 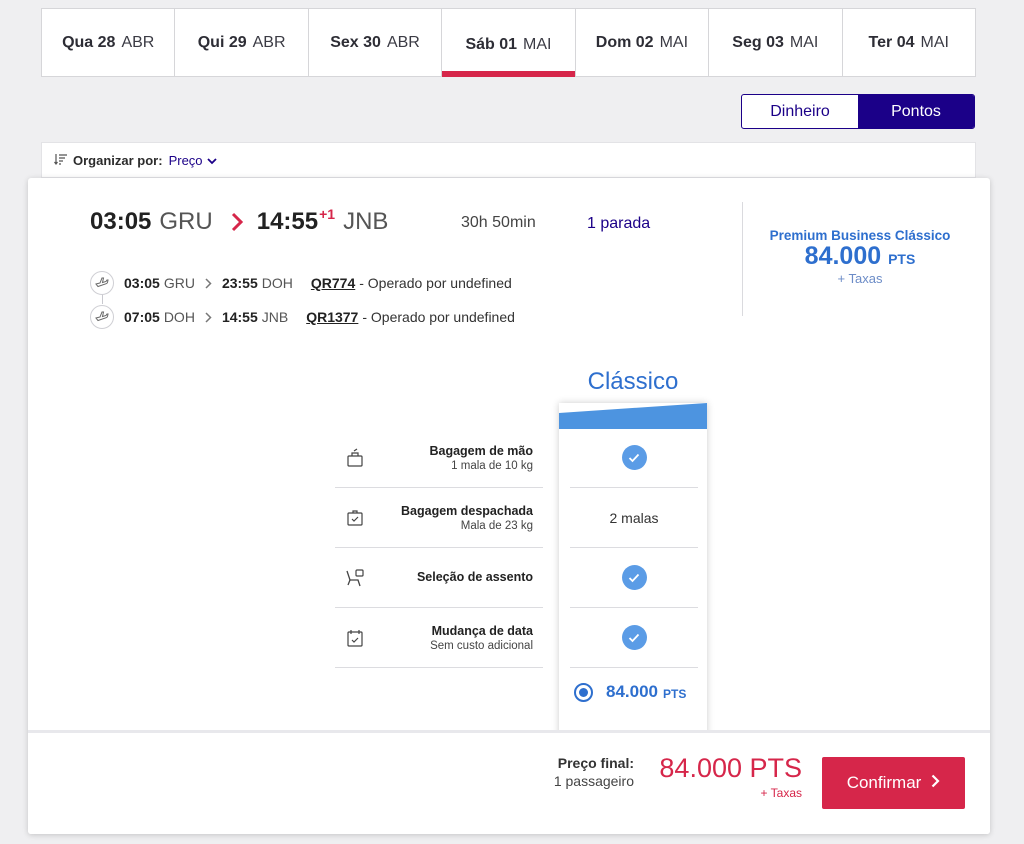 I want to click on attribute-subtitle: 1 mala de 10 kg, so click(x=492, y=465).